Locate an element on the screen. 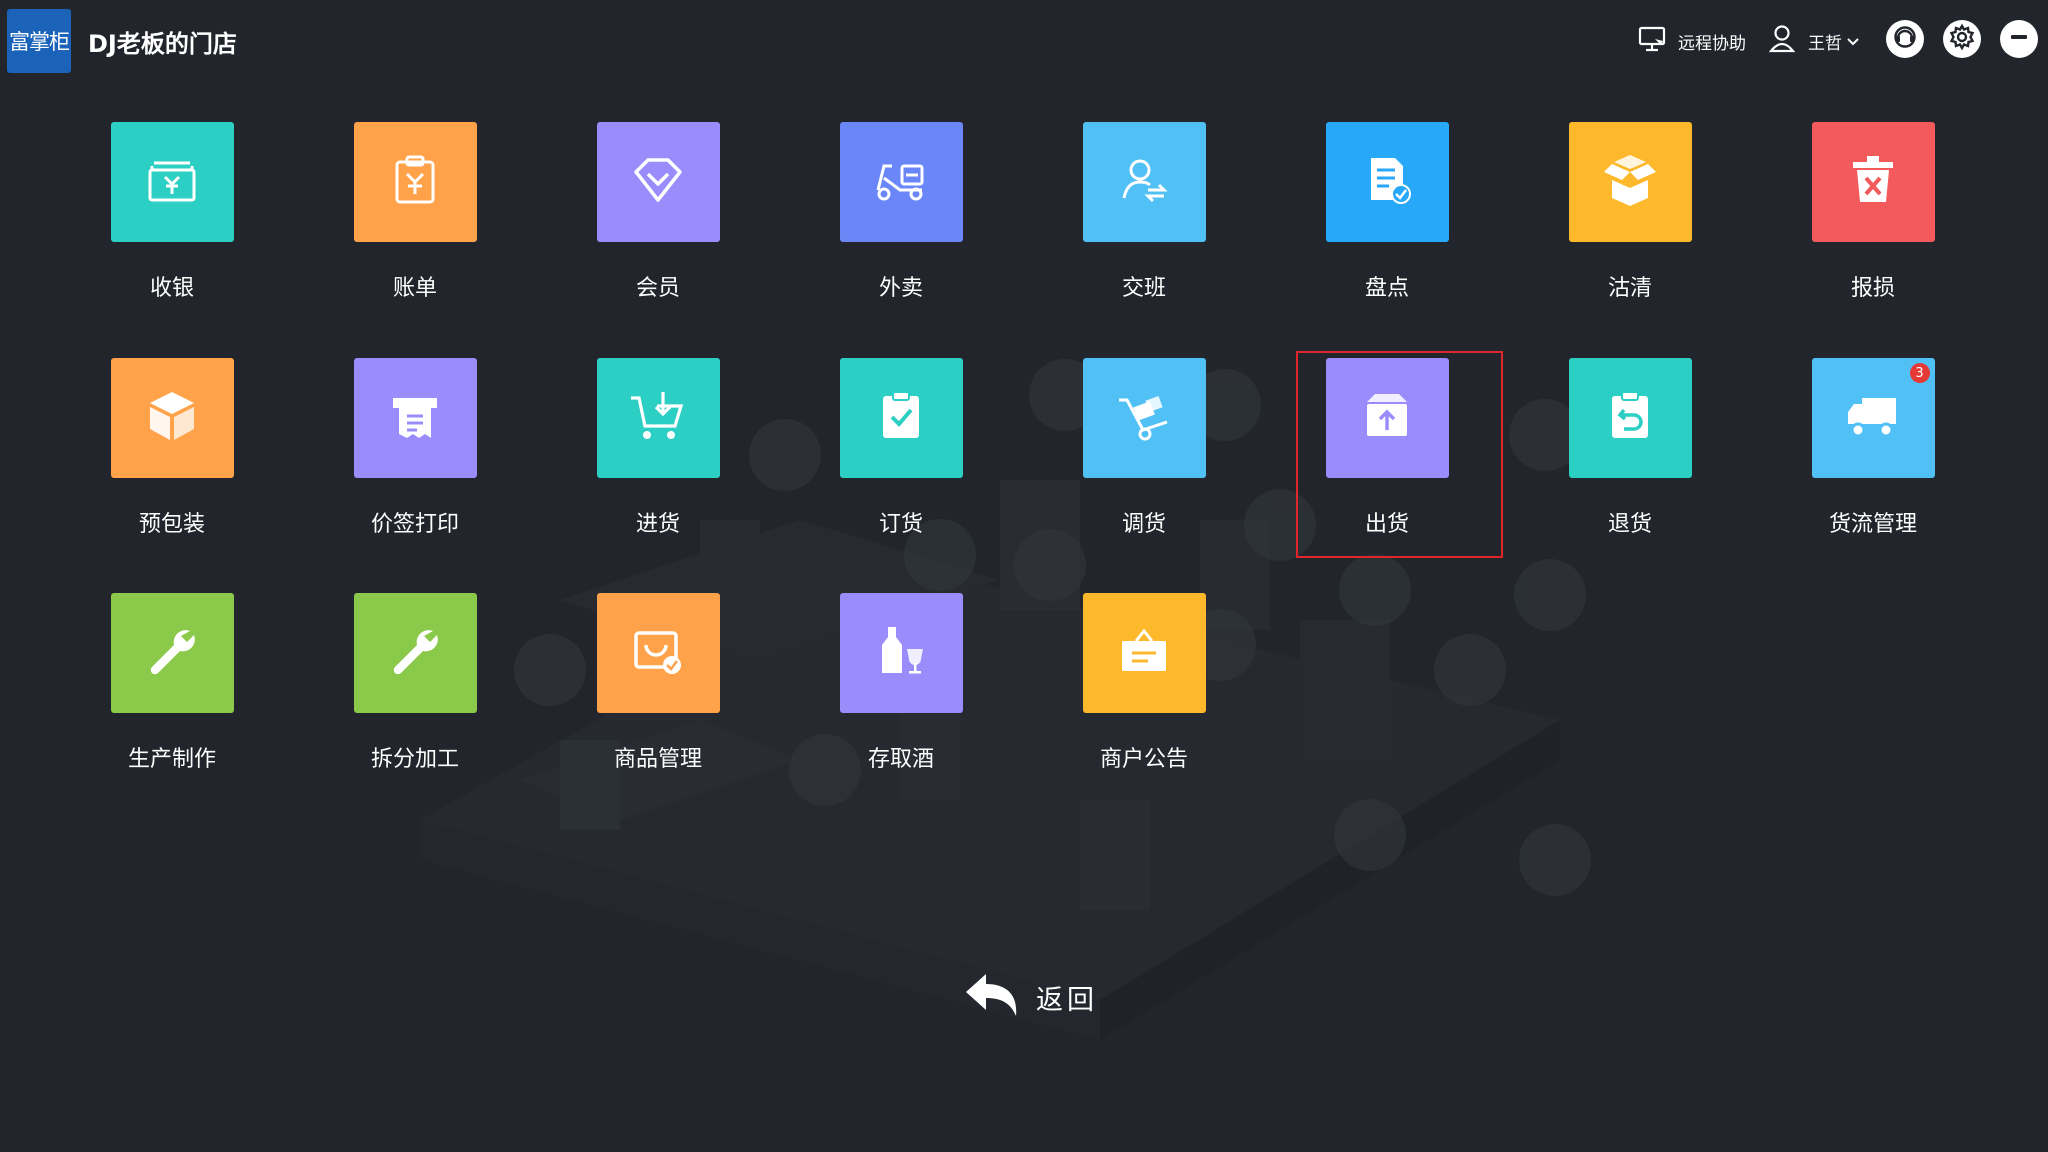  tile-label: 交班 is located at coordinates (1143, 288).